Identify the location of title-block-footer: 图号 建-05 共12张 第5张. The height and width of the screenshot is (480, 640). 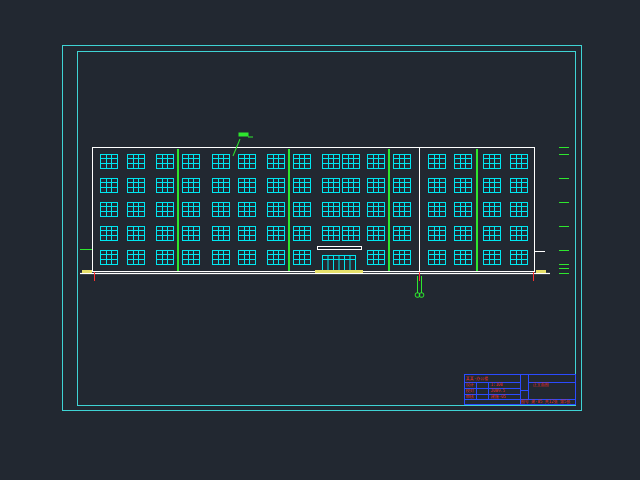
(546, 401).